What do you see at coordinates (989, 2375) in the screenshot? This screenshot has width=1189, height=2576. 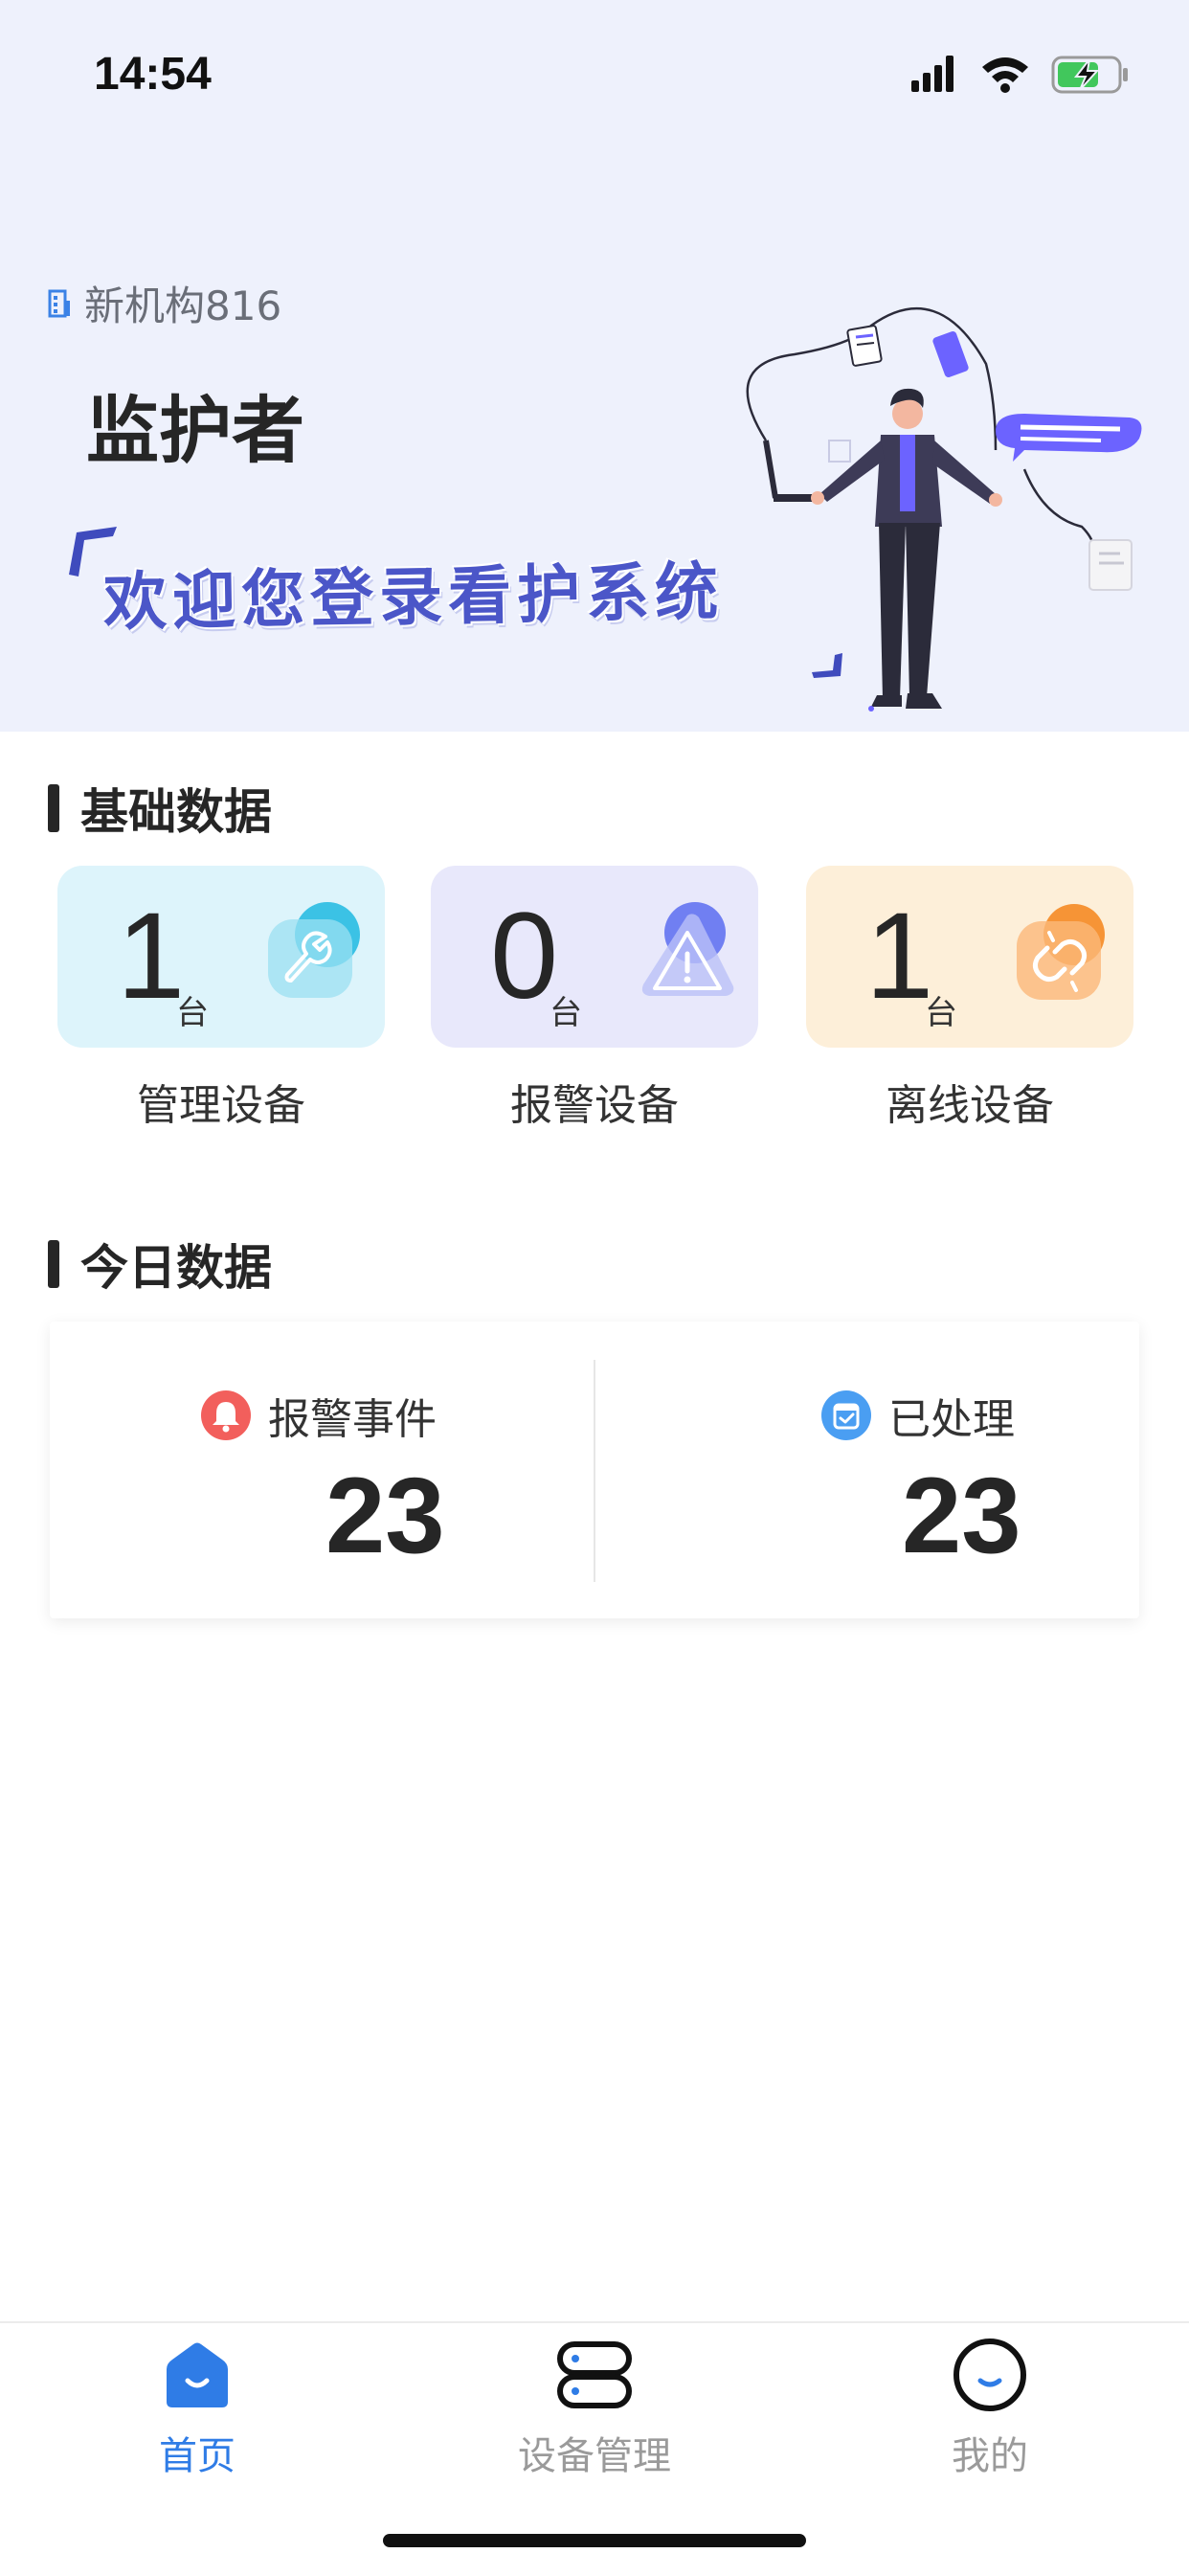 I see `profile-icon` at bounding box center [989, 2375].